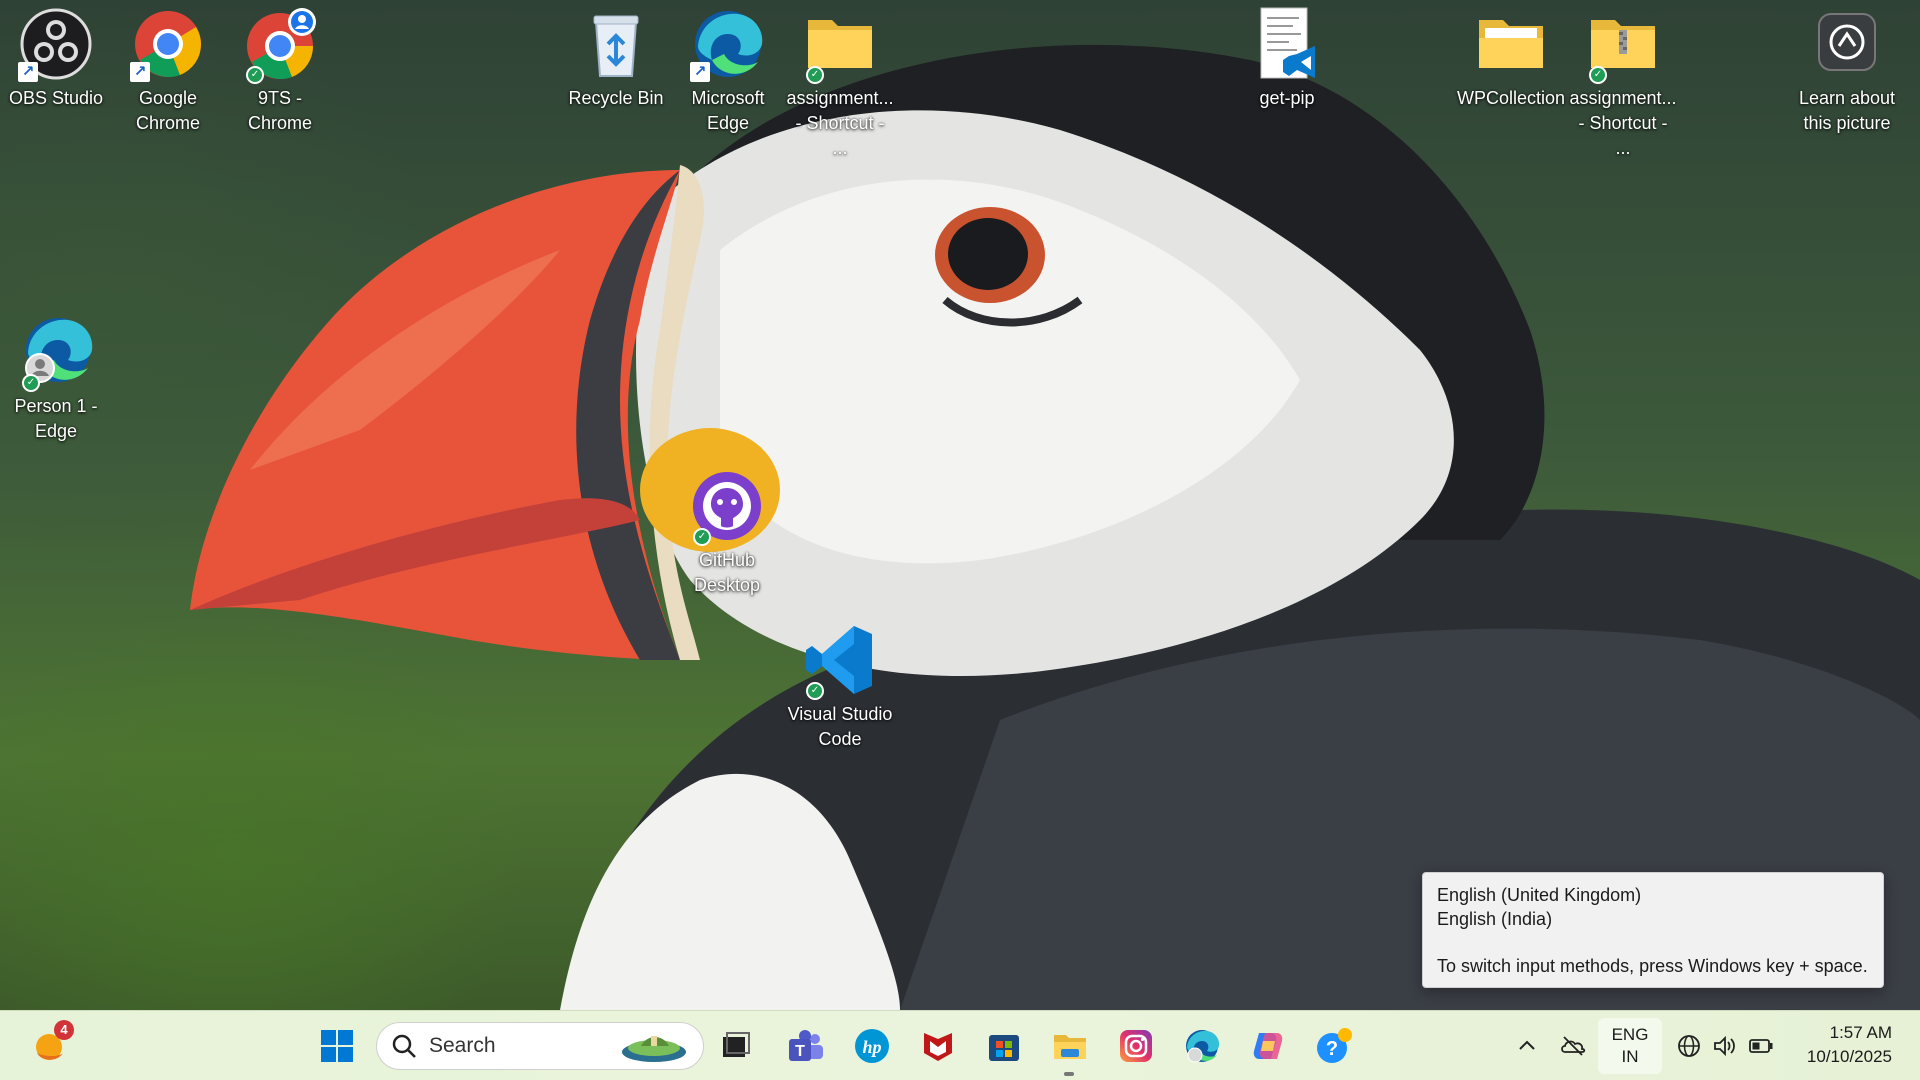  I want to click on desktop-icon-9ts-chrome: ✓ 9TS - Chrome, so click(280, 71).